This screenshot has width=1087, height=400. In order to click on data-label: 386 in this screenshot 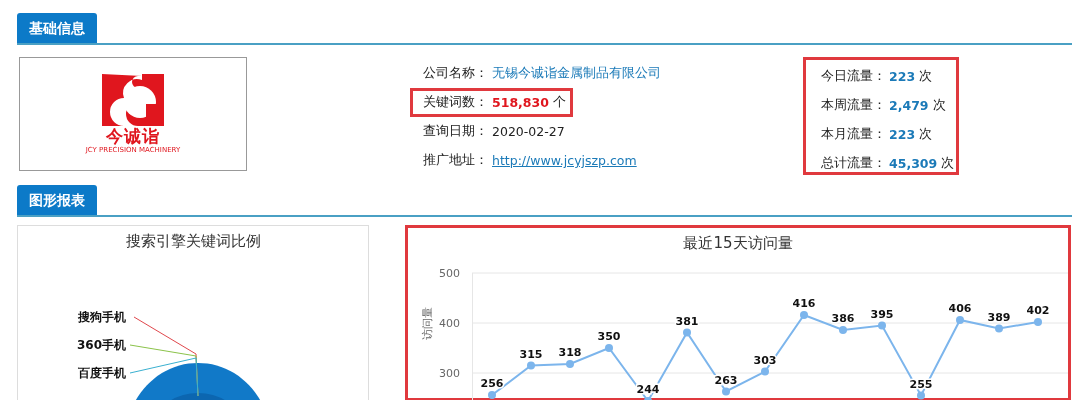, I will do `click(843, 318)`.